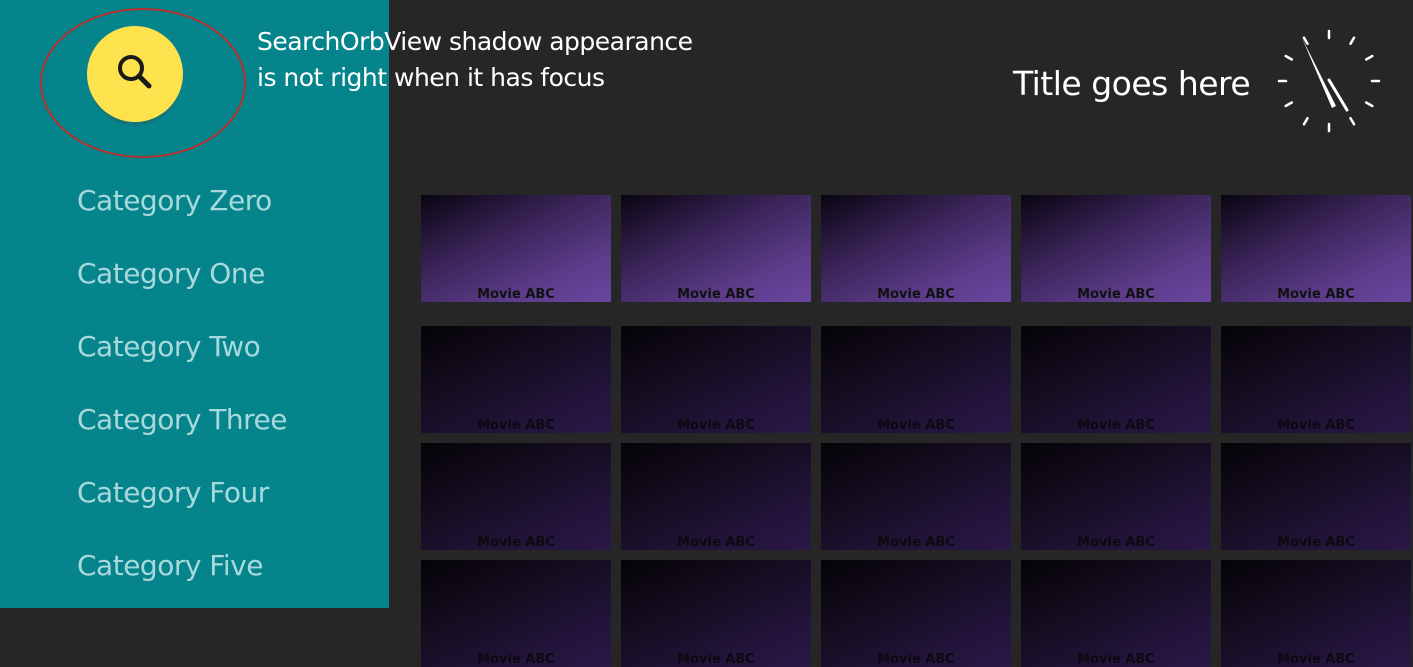 Image resolution: width=1413 pixels, height=667 pixels. Describe the element at coordinates (174, 200) in the screenshot. I see `sidebar-item-category-zero: Category Zero` at that location.